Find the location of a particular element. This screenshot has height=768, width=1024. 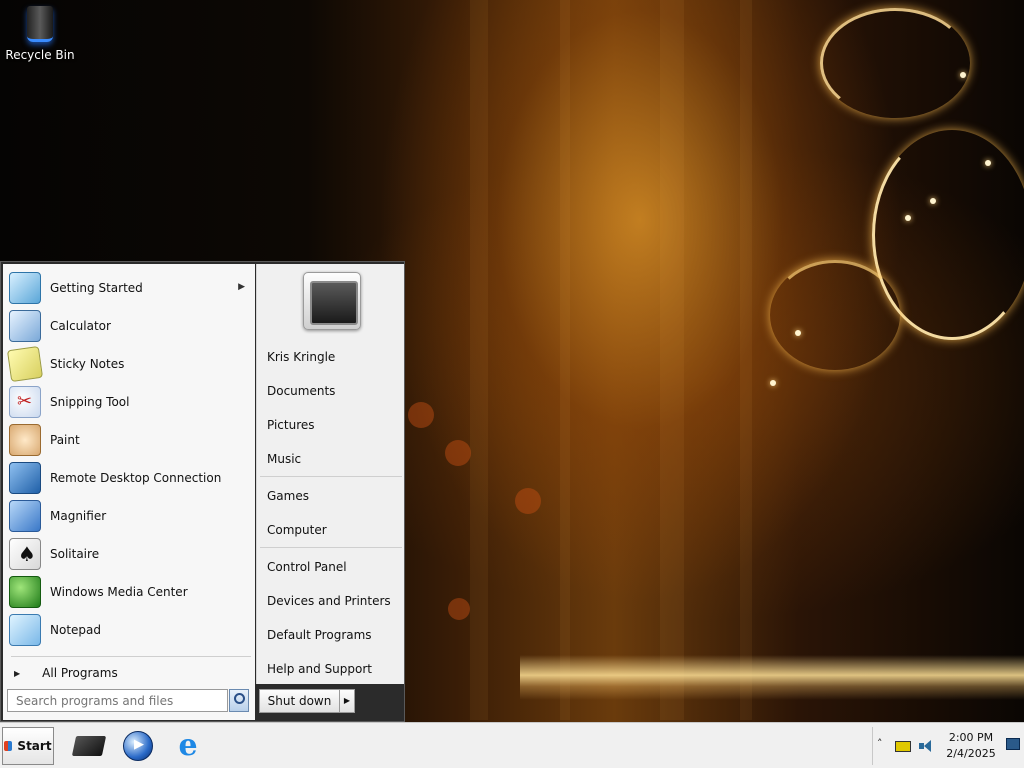

program-label: Snipping Tool is located at coordinates (90, 402).